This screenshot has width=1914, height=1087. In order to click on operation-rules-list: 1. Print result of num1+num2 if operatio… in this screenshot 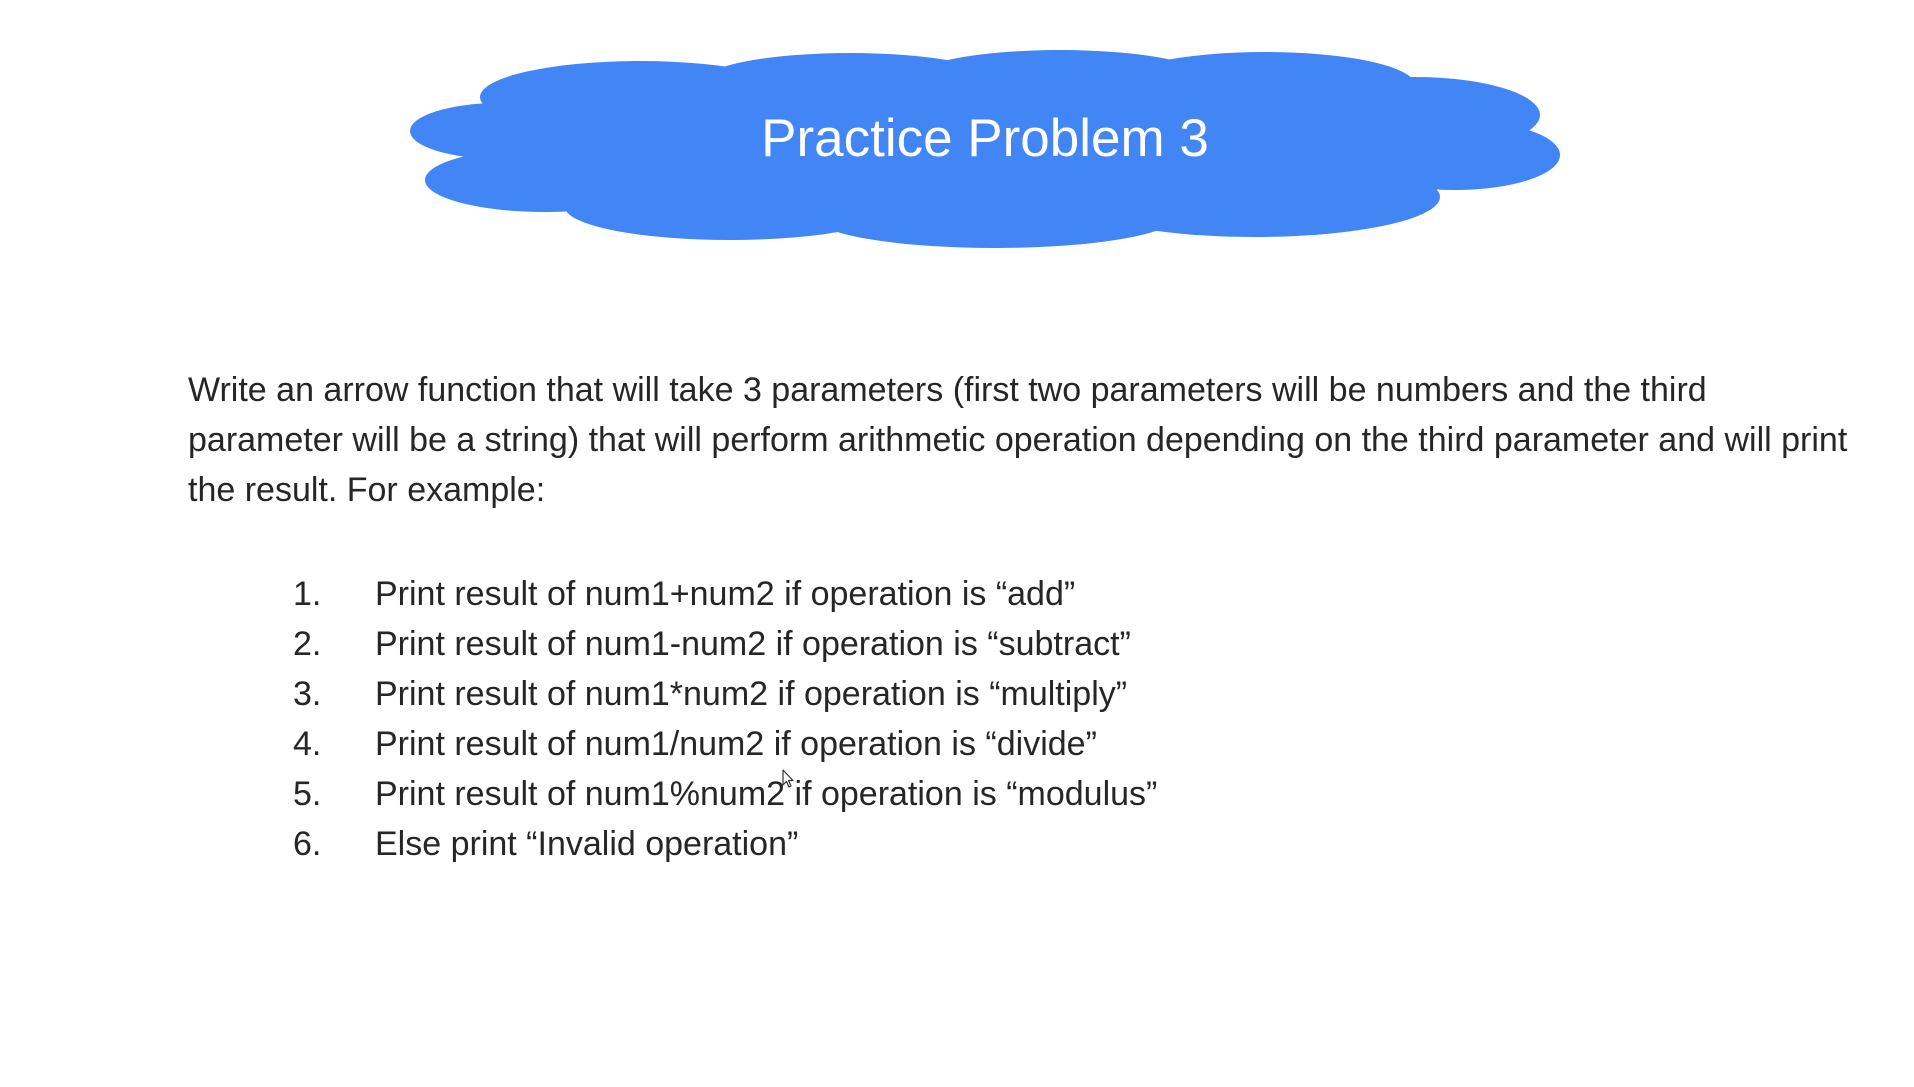, I will do `click(725, 719)`.